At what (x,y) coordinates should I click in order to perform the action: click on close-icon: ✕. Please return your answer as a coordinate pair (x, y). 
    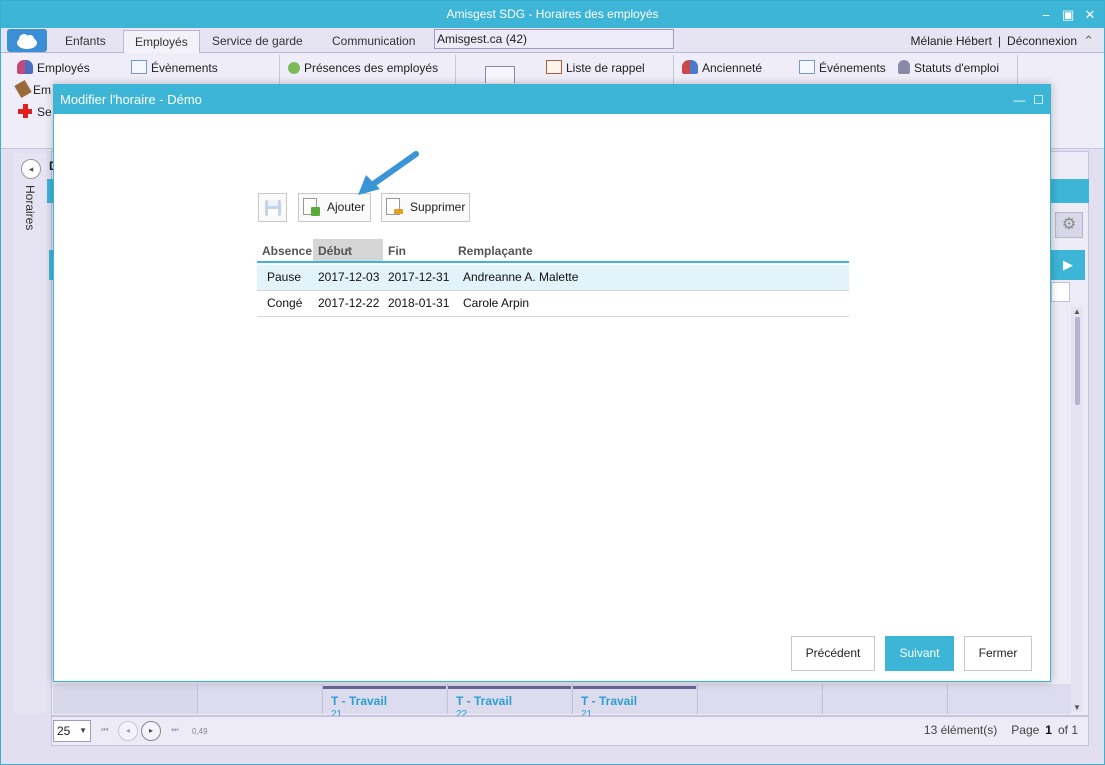
    Looking at the image, I should click on (1090, 15).